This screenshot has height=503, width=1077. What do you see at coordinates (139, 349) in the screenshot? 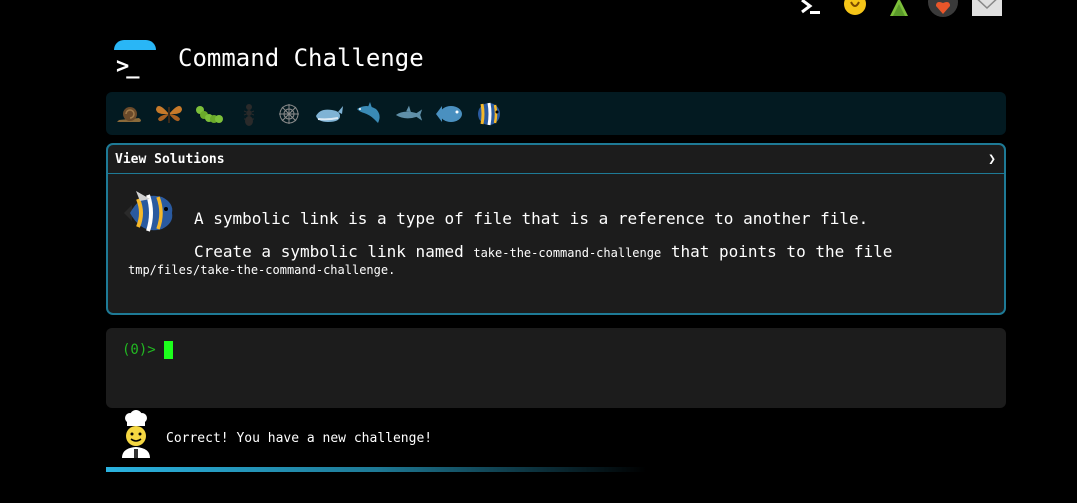
I see `terminal-prompt: (0)>` at bounding box center [139, 349].